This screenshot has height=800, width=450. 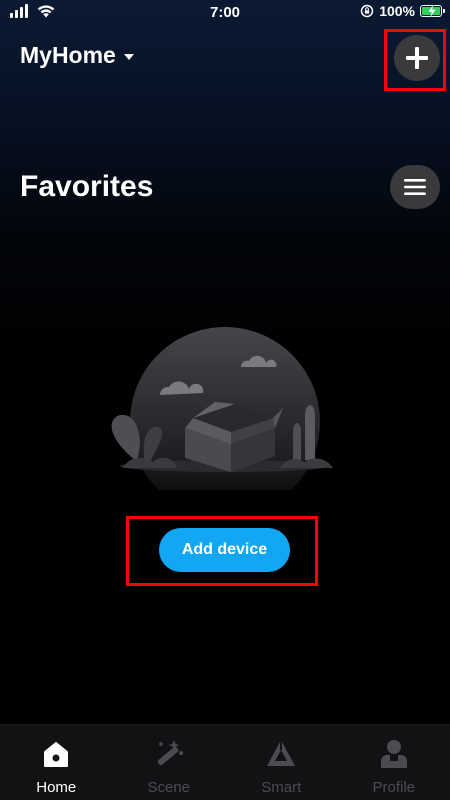 What do you see at coordinates (68, 55) in the screenshot?
I see `home-name: MyHome` at bounding box center [68, 55].